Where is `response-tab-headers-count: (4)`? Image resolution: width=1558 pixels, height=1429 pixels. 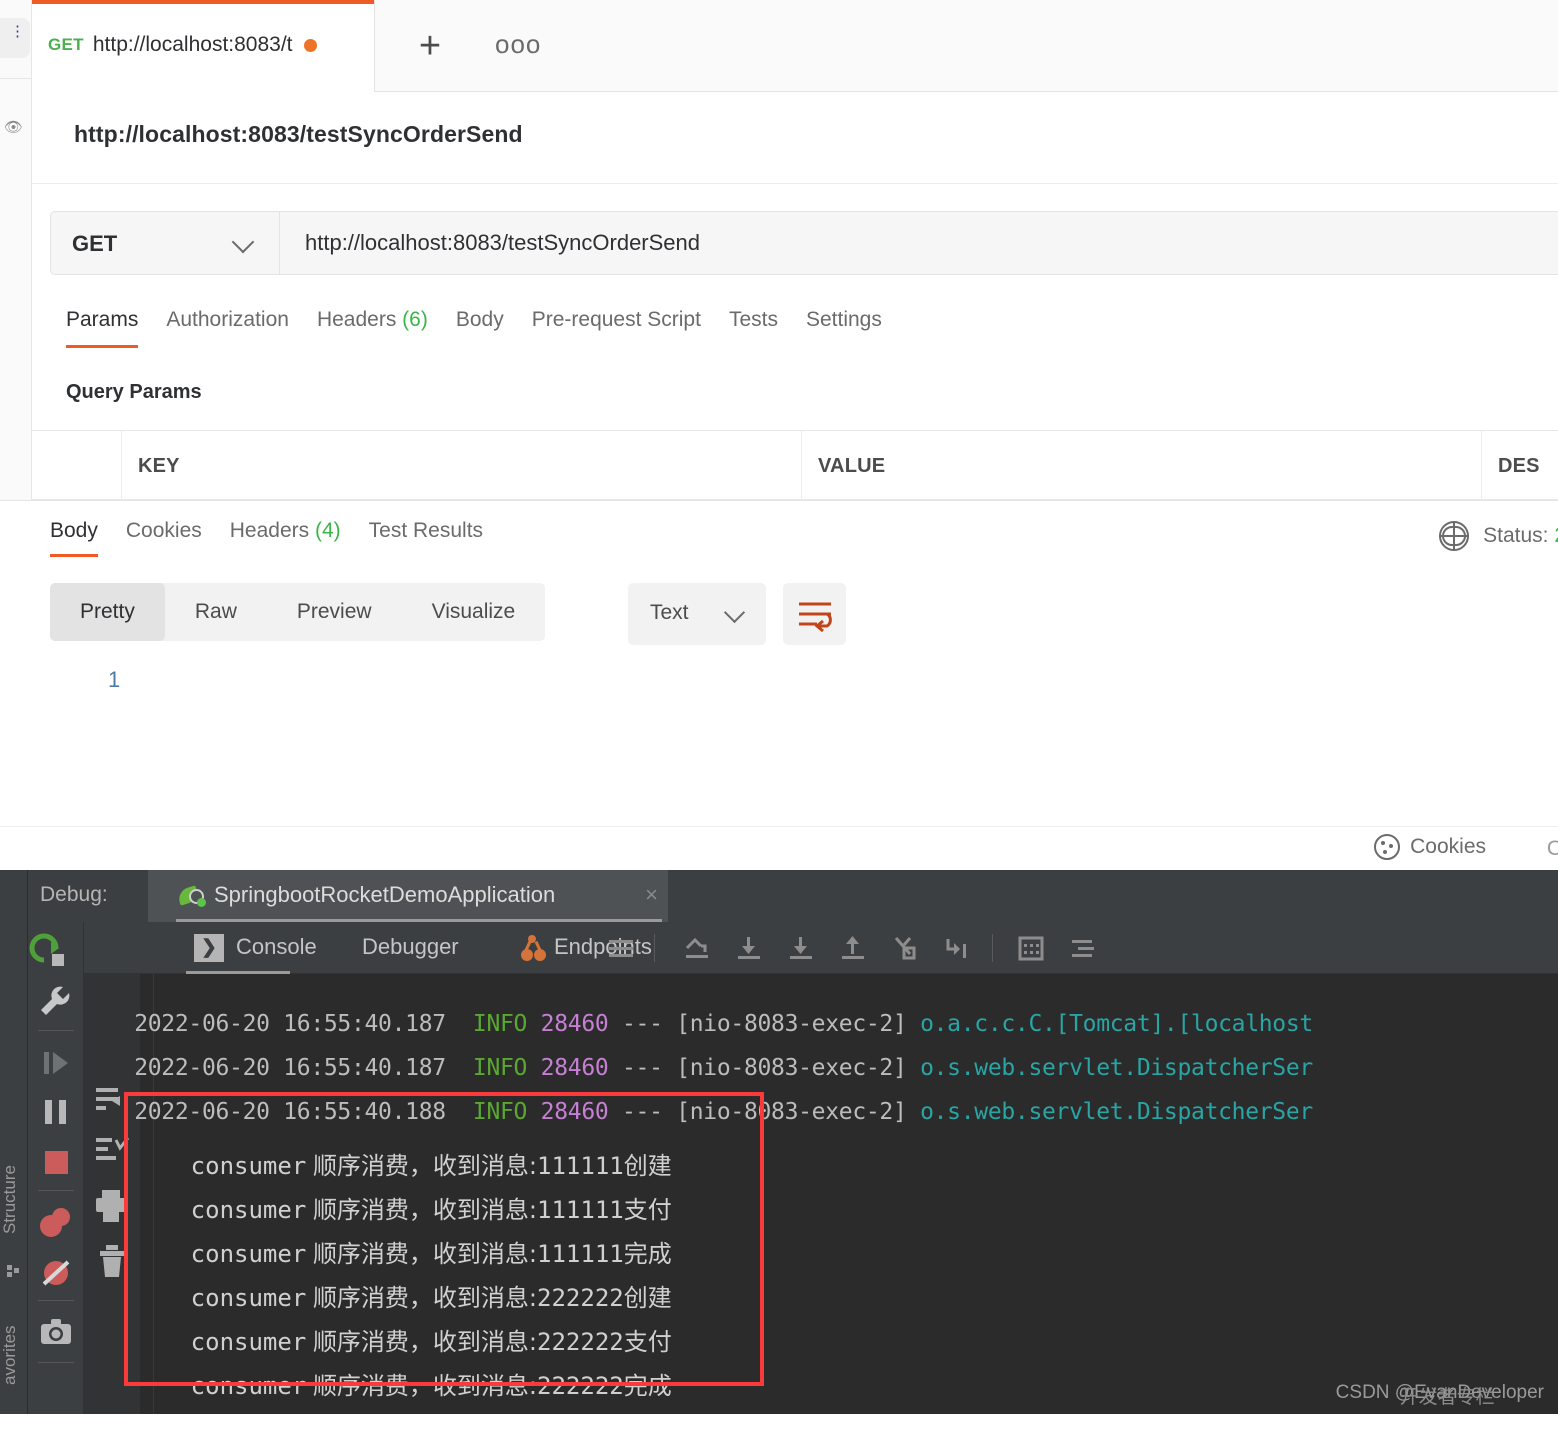 response-tab-headers-count: (4) is located at coordinates (327, 530).